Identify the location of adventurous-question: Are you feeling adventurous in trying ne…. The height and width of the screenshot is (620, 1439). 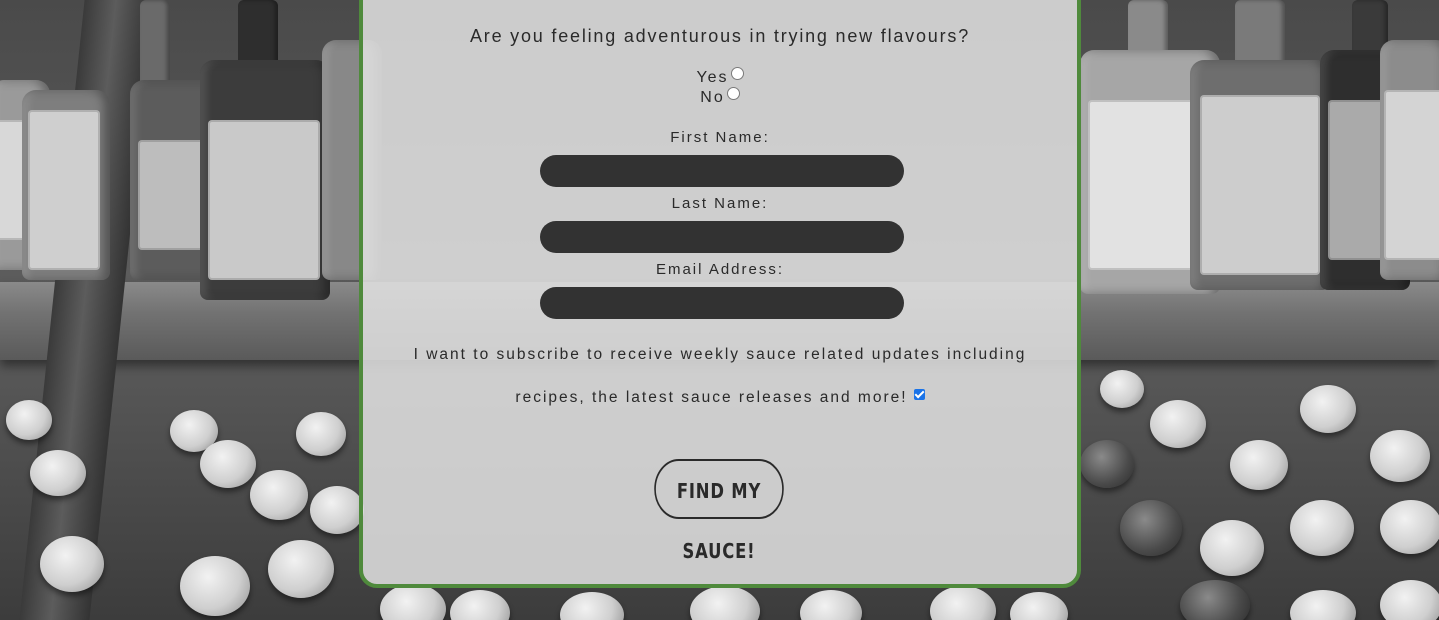
(720, 36).